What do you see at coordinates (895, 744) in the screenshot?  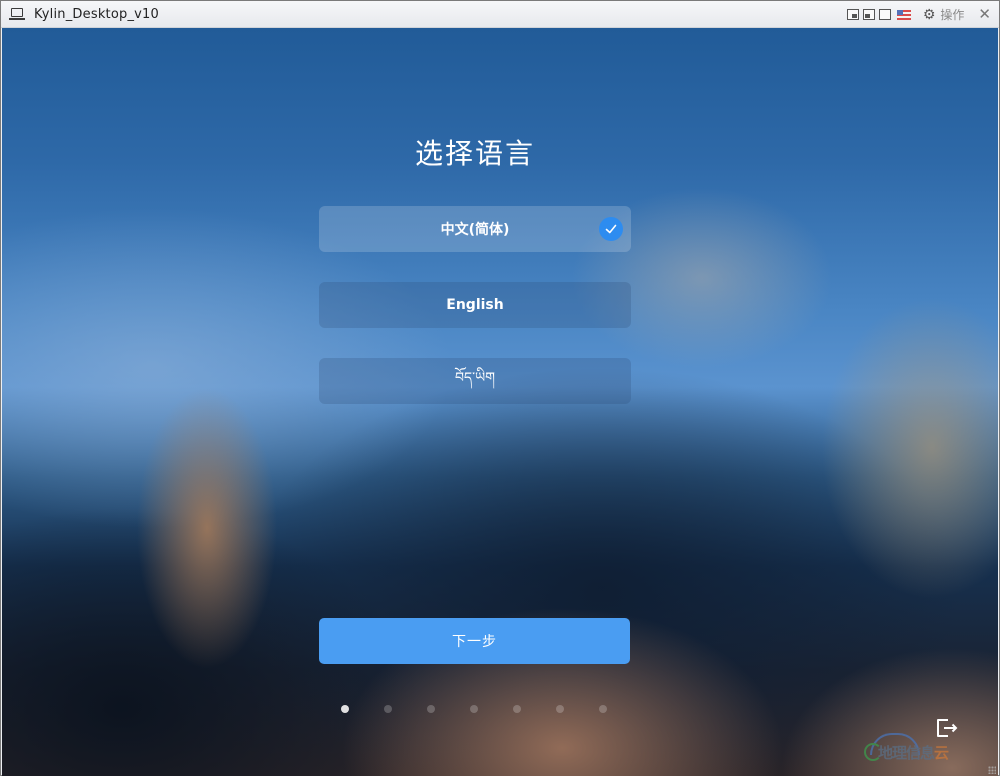 I see `cloud-icon` at bounding box center [895, 744].